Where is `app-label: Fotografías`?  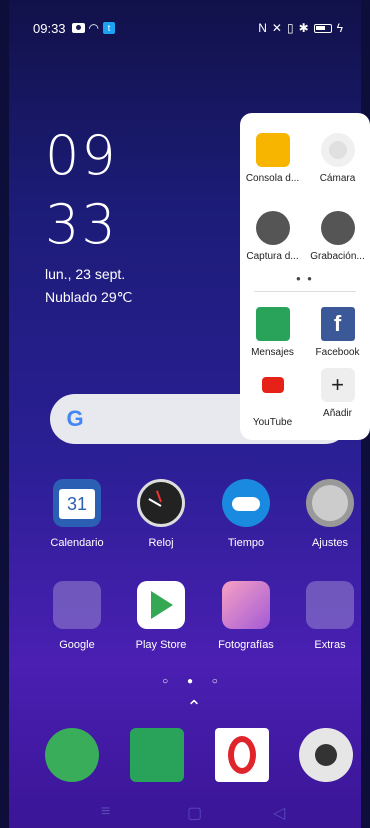 app-label: Fotografías is located at coordinates (246, 645).